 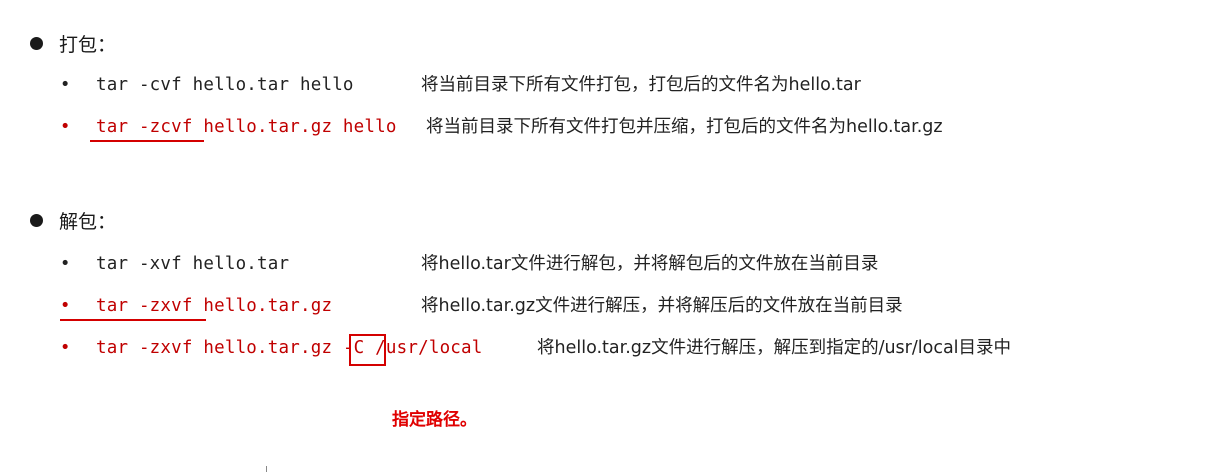 What do you see at coordinates (225, 85) in the screenshot?
I see `command-text: tar -cvf hello.tar hello` at bounding box center [225, 85].